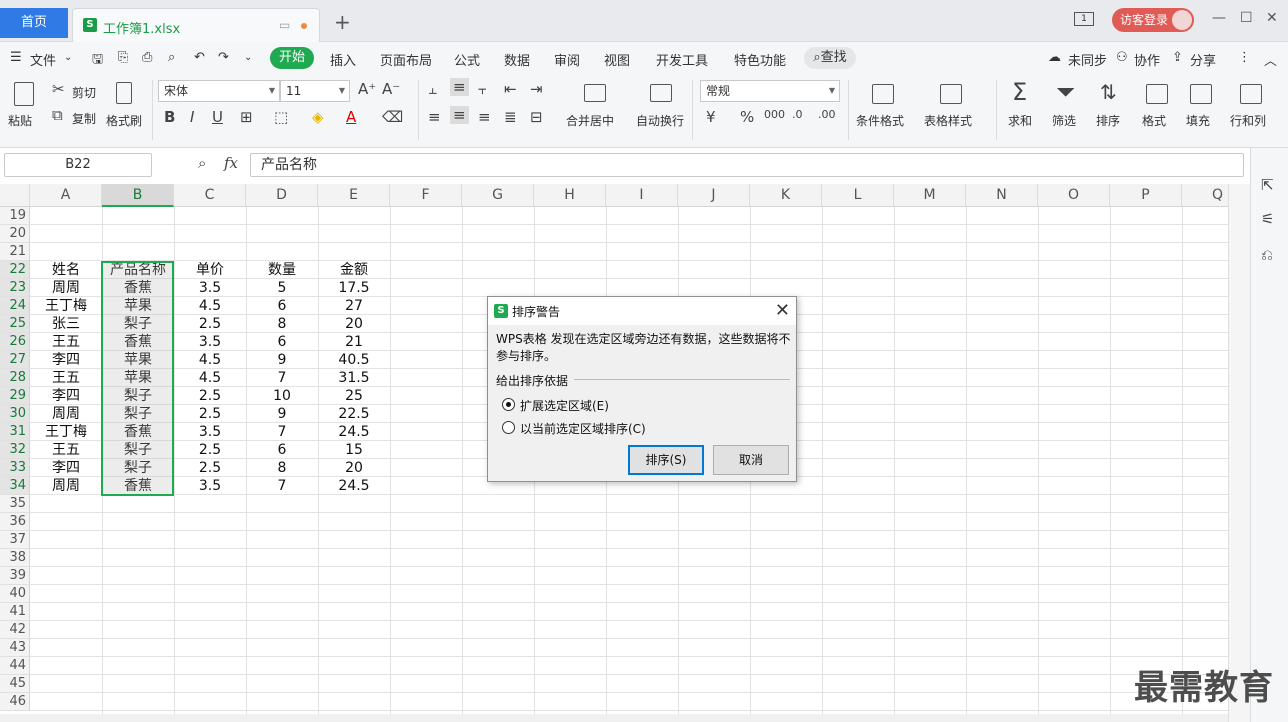 The image size is (1288, 722). I want to click on page-indicator: 1, so click(1084, 19).